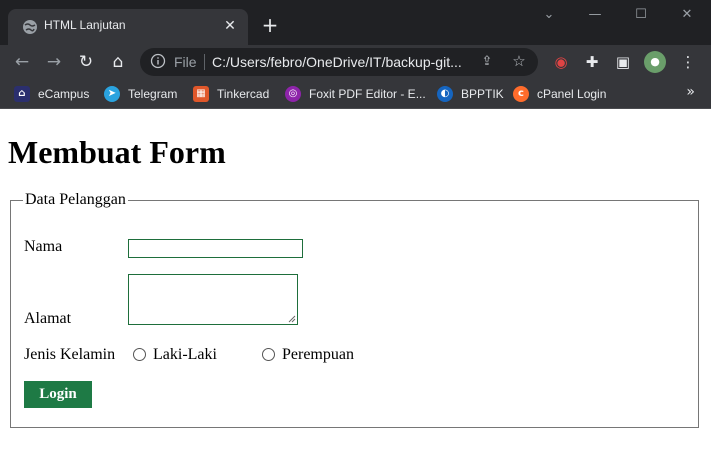 The image size is (711, 466). Describe the element at coordinates (75, 199) in the screenshot. I see `fieldset-legend: Data Pelanggan` at that location.